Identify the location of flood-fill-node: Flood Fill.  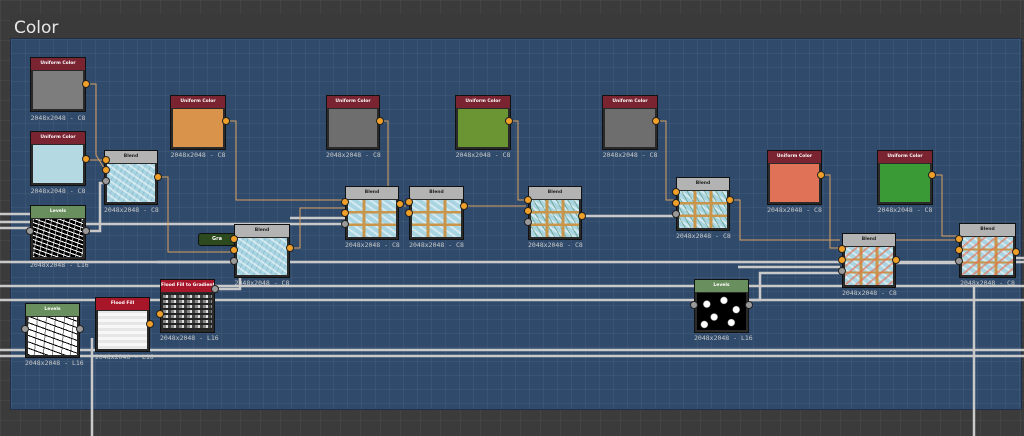
(122, 324).